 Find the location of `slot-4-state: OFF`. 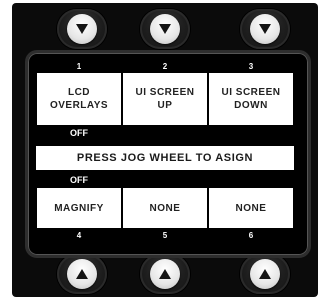

slot-4-state: OFF is located at coordinates (79, 180).